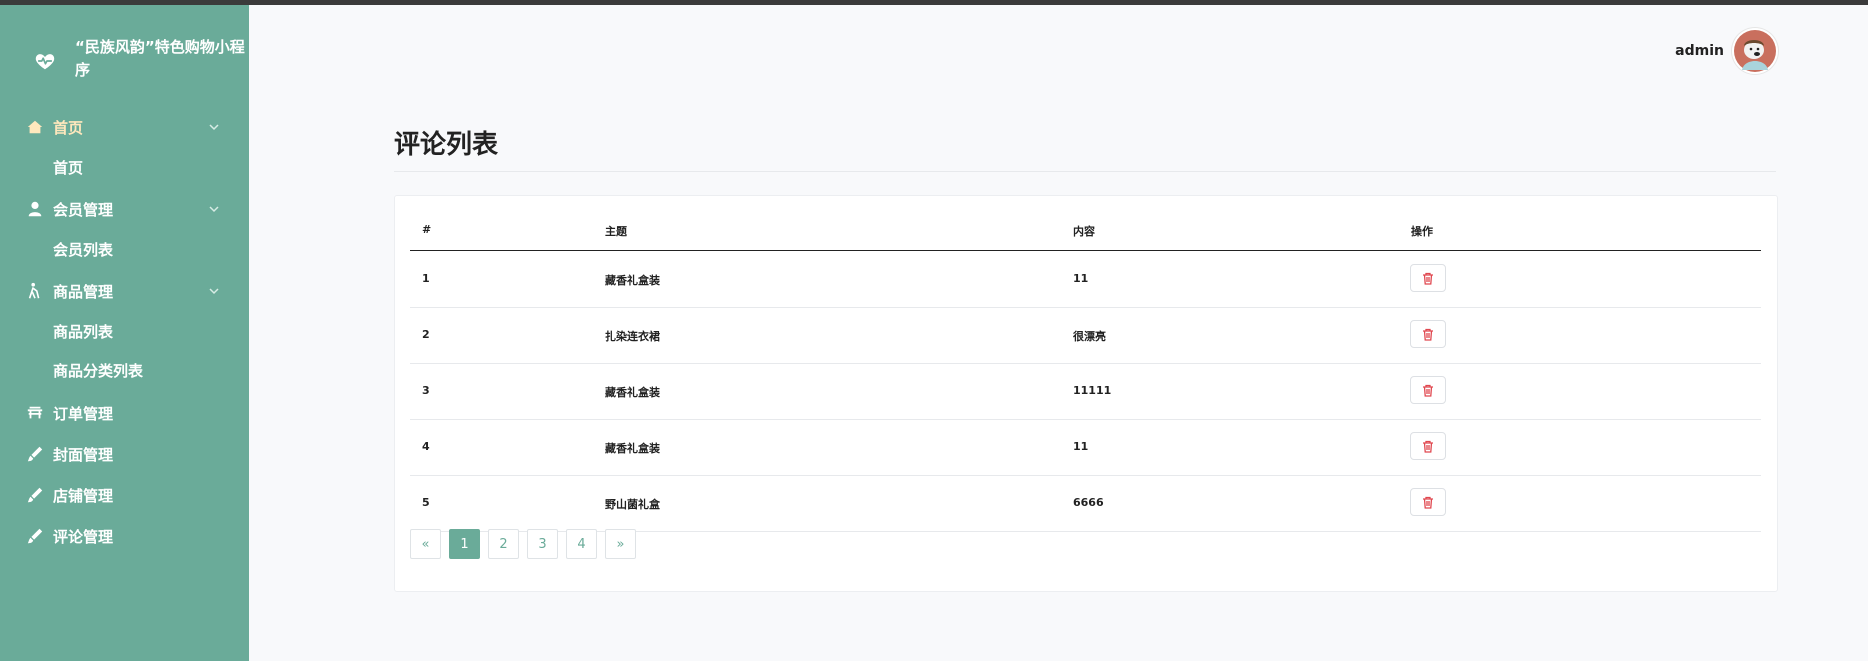  I want to click on user-menu: admin, so click(1726, 51).